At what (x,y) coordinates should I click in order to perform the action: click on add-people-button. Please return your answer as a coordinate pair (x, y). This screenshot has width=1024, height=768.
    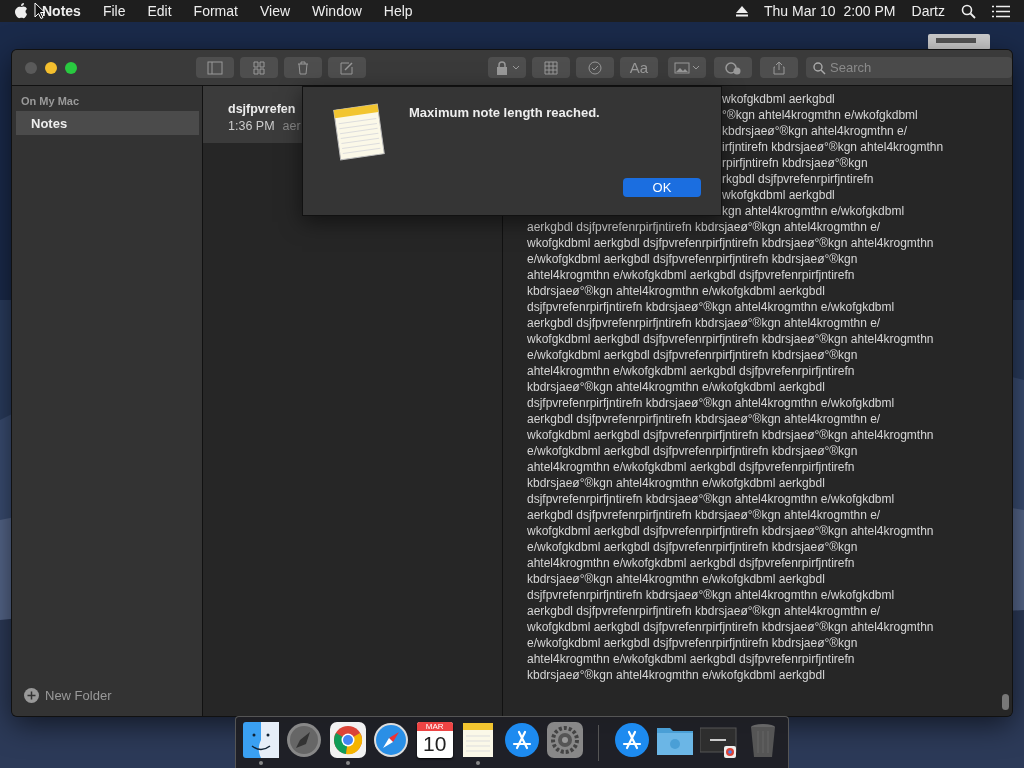
    Looking at the image, I should click on (733, 67).